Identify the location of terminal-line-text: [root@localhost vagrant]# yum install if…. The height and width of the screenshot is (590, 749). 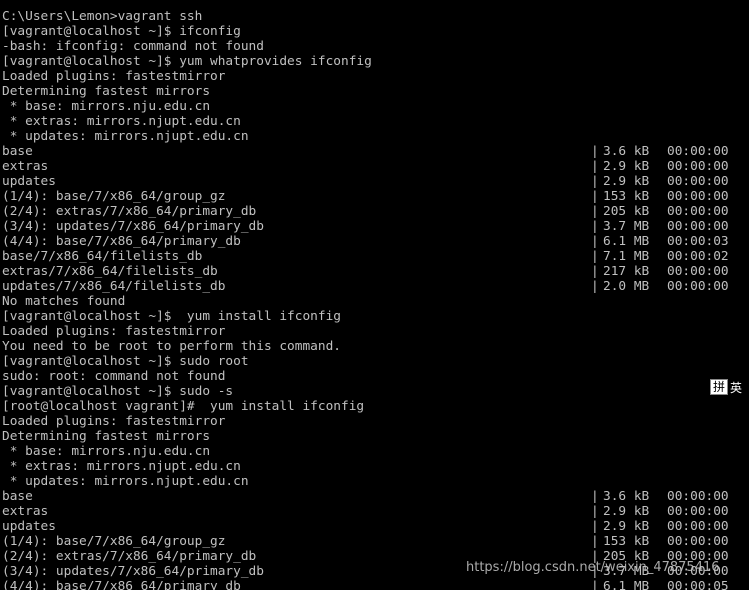
(183, 406).